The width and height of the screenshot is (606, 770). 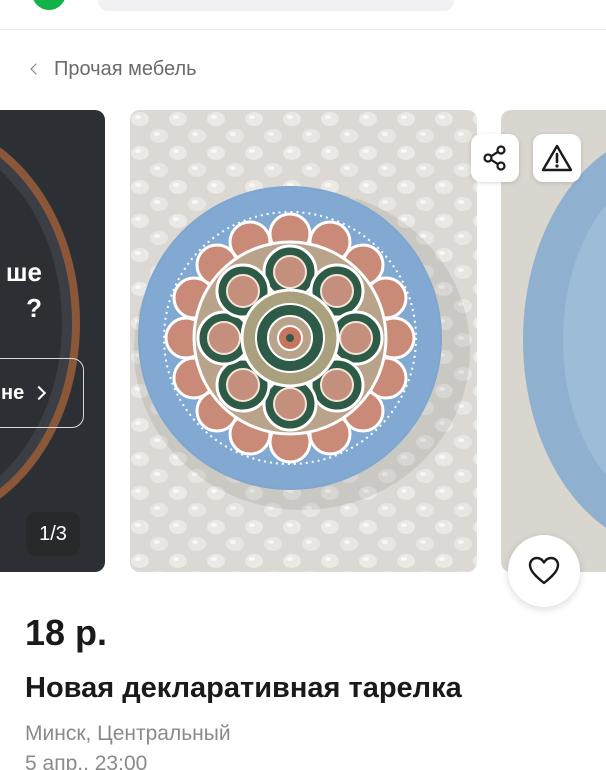 What do you see at coordinates (52, 341) in the screenshot?
I see `promo-slide: ше ? не 1/3` at bounding box center [52, 341].